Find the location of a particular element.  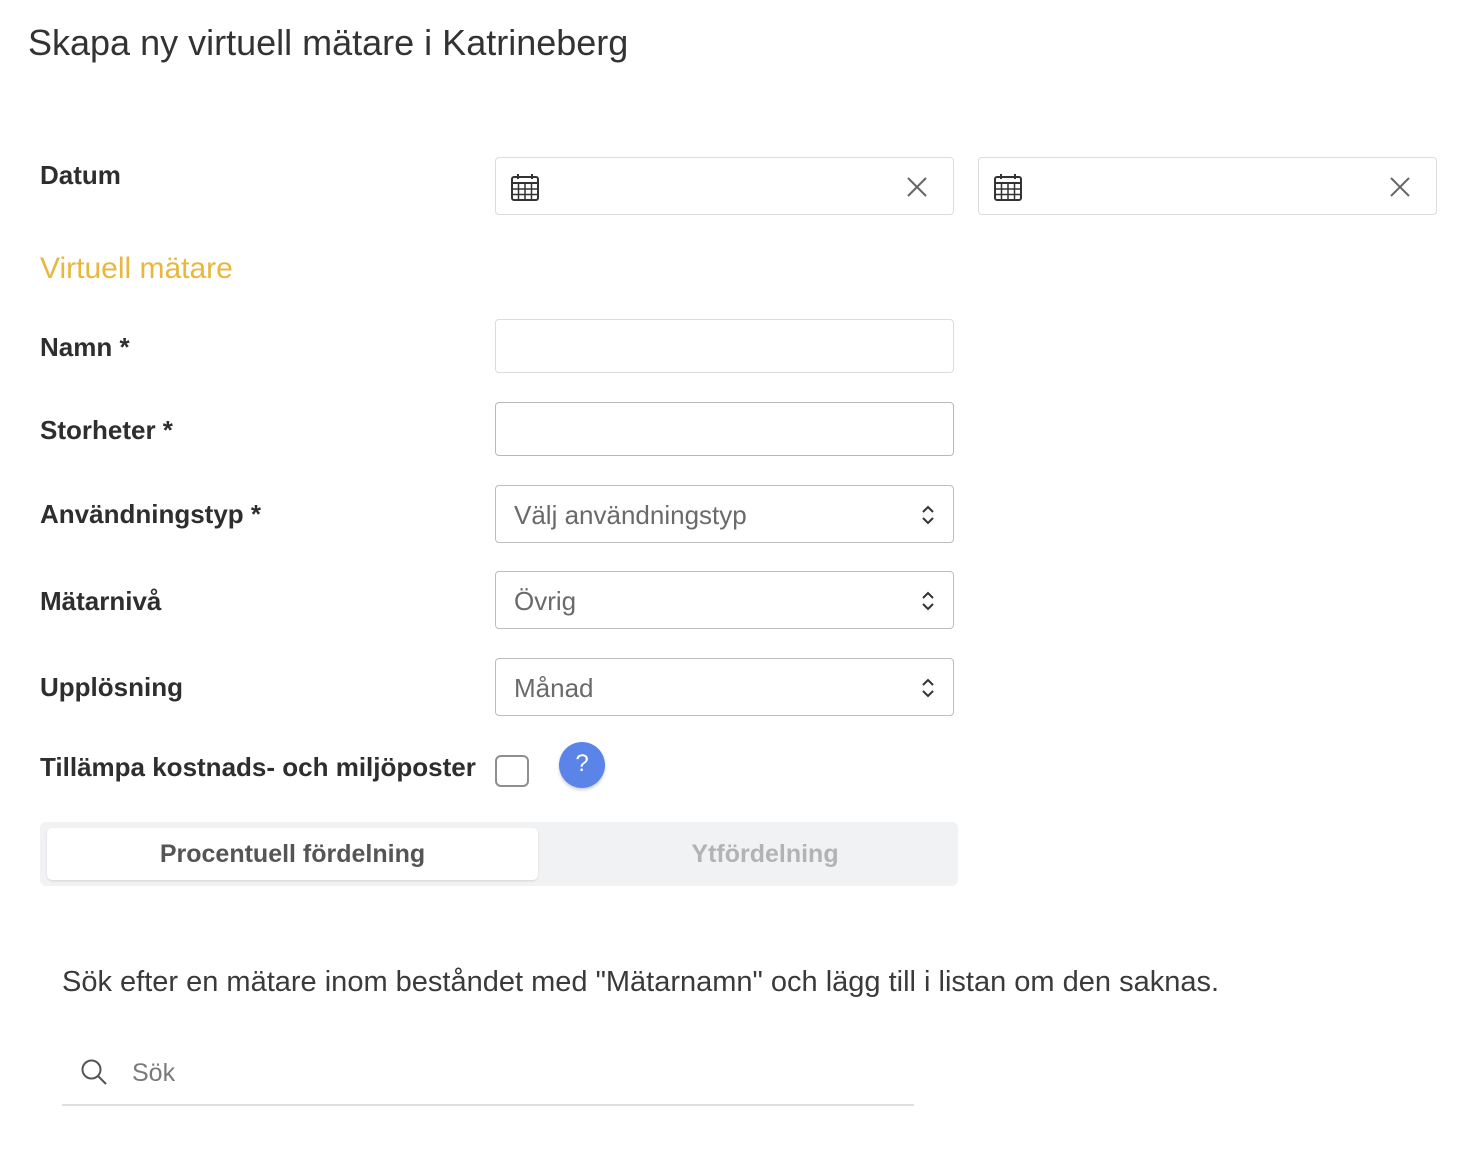

date-to-field is located at coordinates (1207, 186).